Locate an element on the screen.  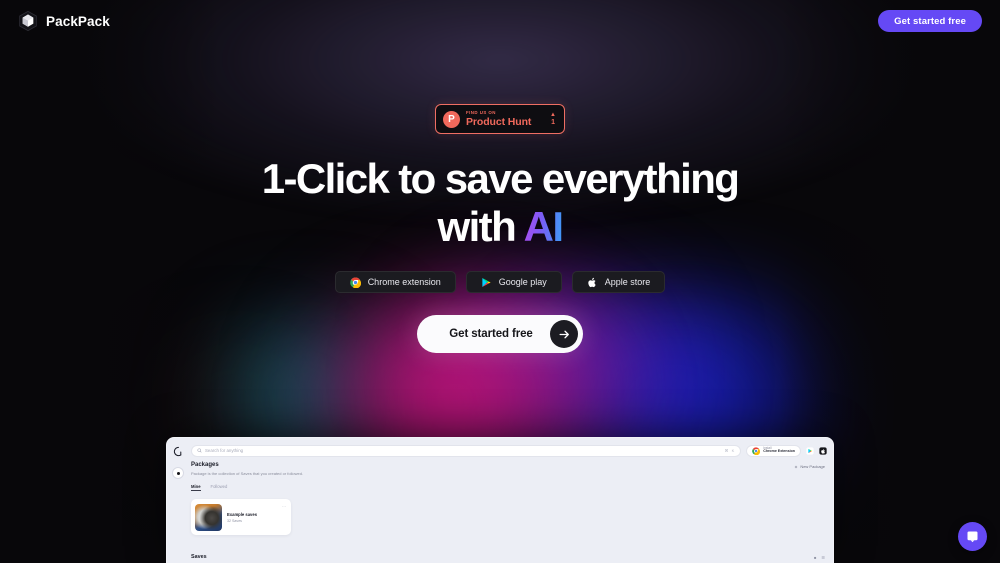
site-header: PackPack Get started free is located at coordinates (500, 21).